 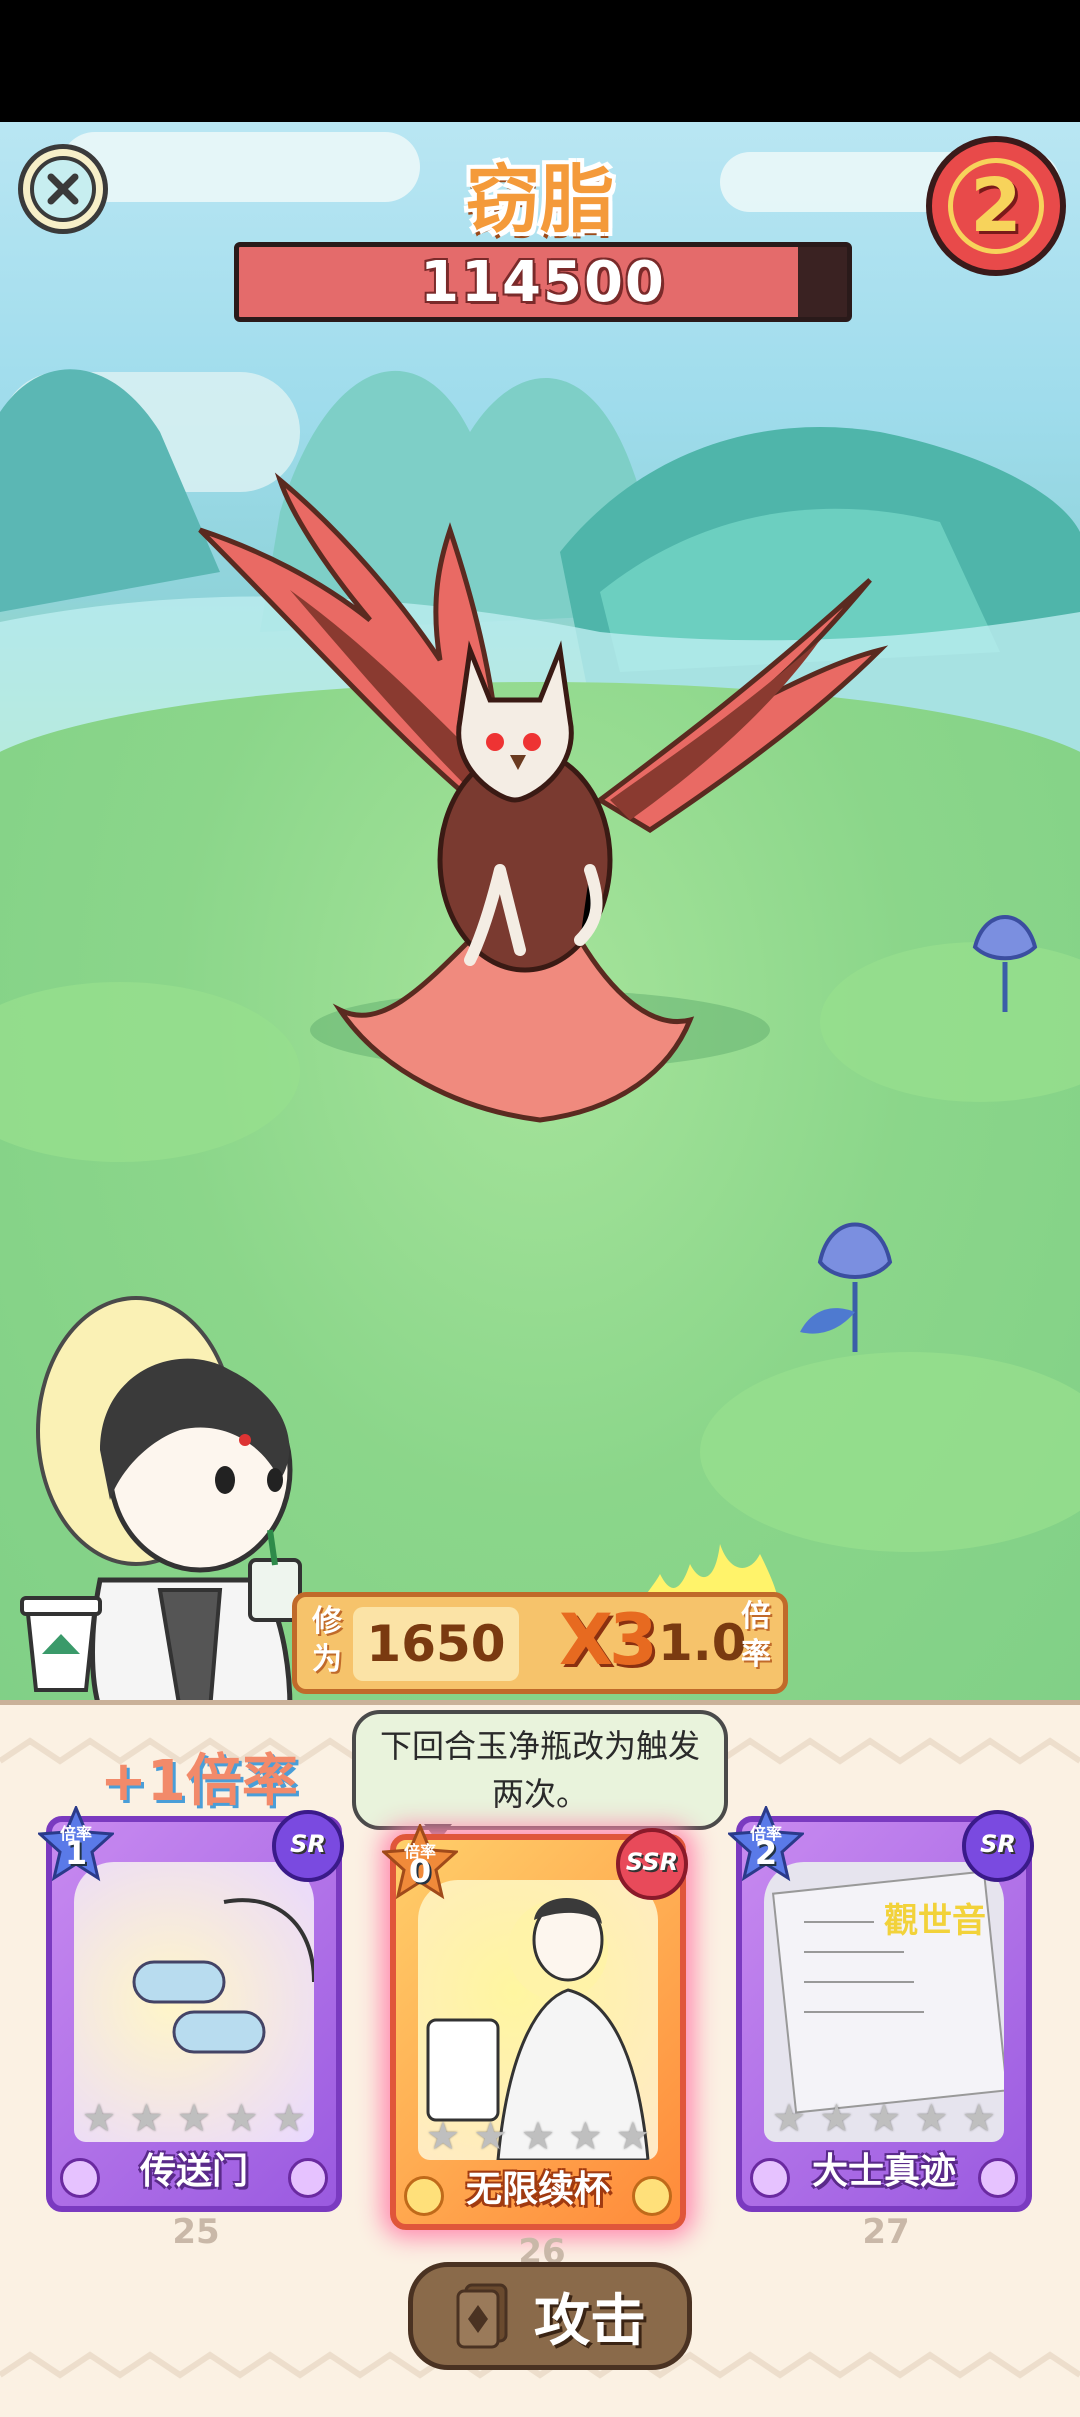 What do you see at coordinates (766, 1843) in the screenshot?
I see `rate-star-badge: 倍率 2` at bounding box center [766, 1843].